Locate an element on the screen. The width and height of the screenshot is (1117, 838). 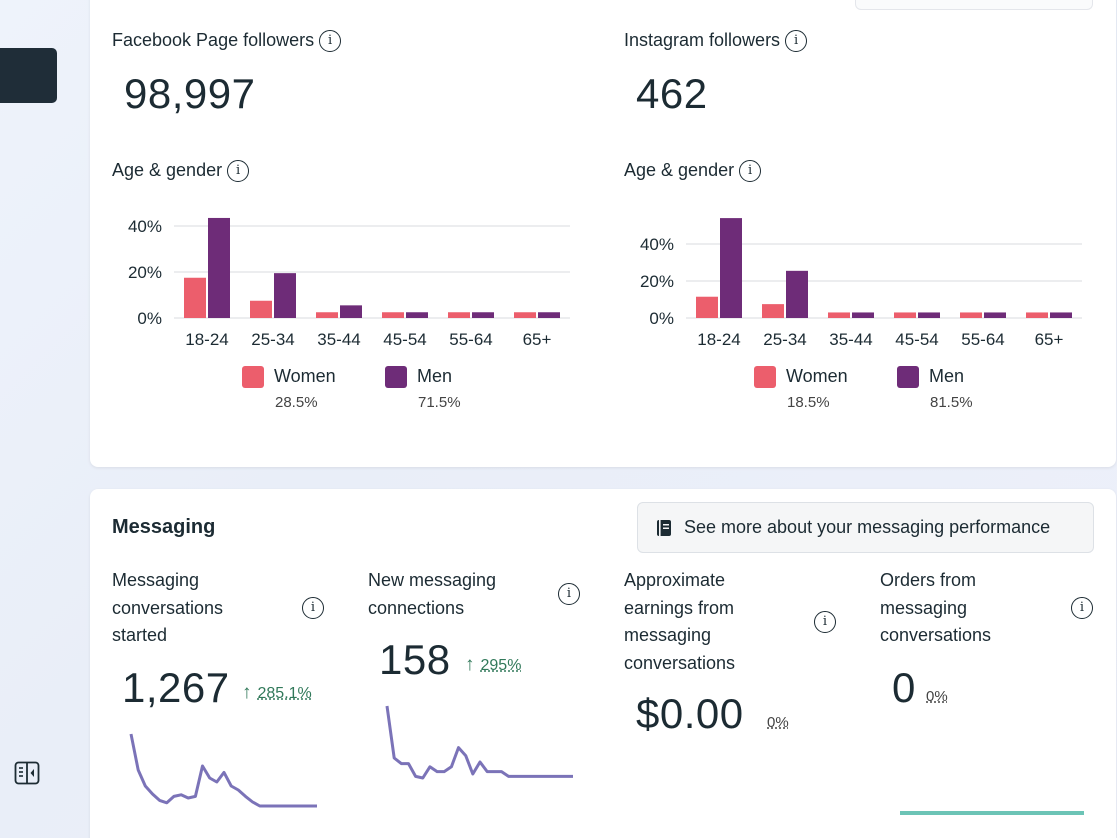
metric-new-connections-label: New messaging connections is located at coordinates (432, 594).